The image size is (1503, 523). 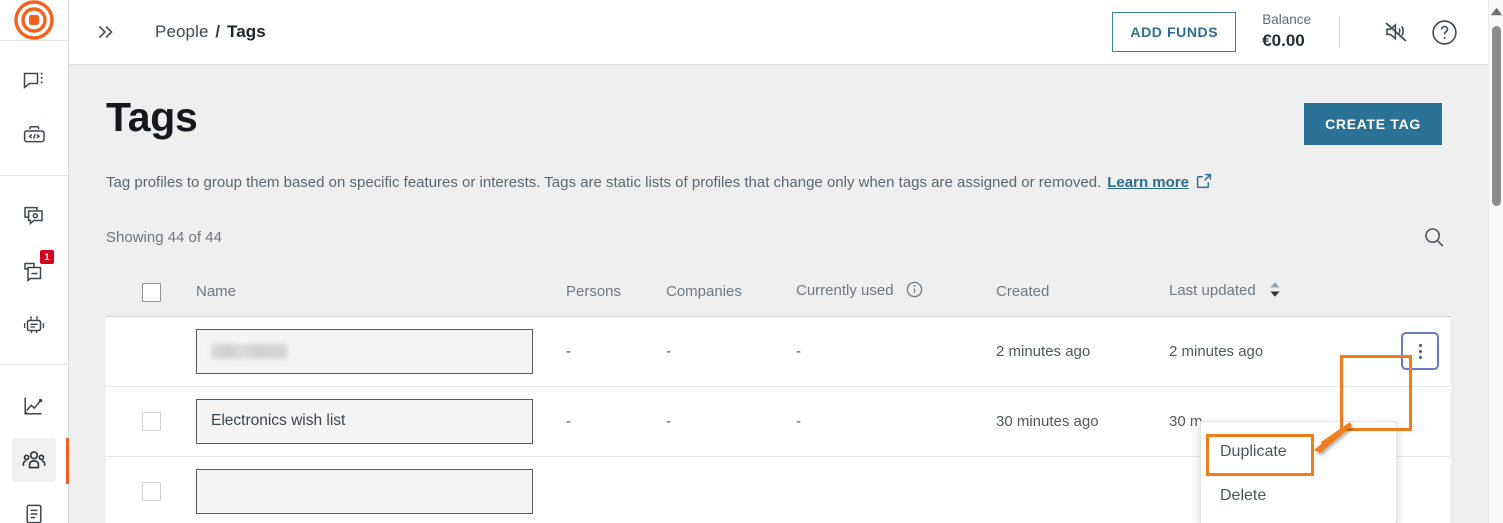 I want to click on col-last-updated-label: Last updated, so click(x=1212, y=290).